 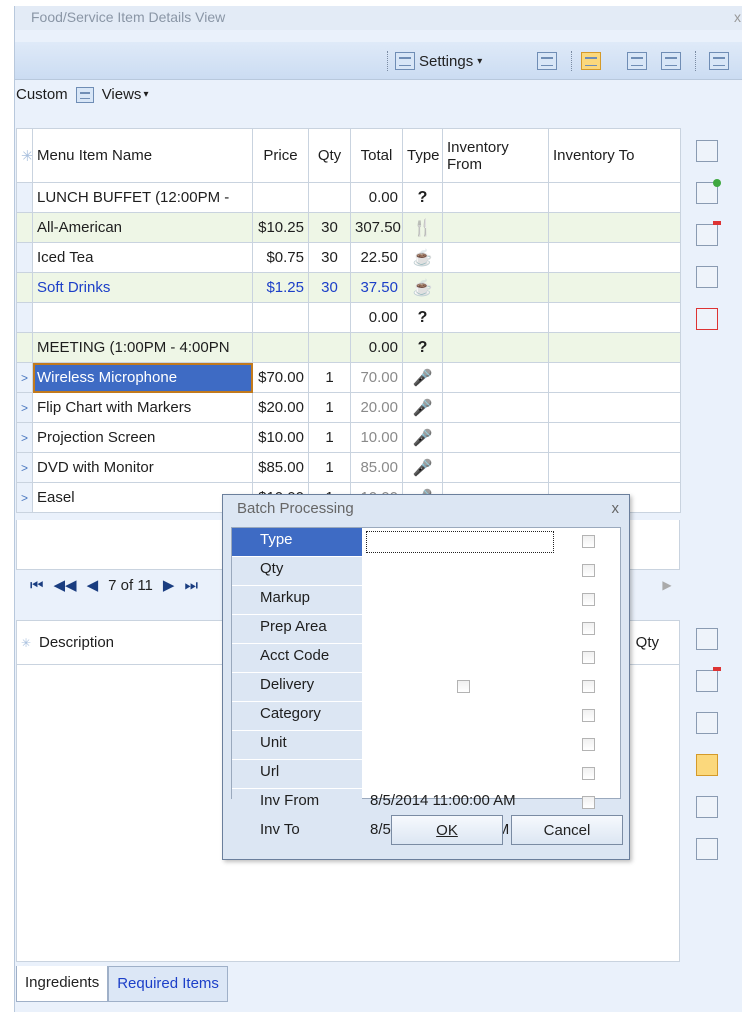 I want to click on cell-menu-item-name: All-American, so click(x=142, y=227).